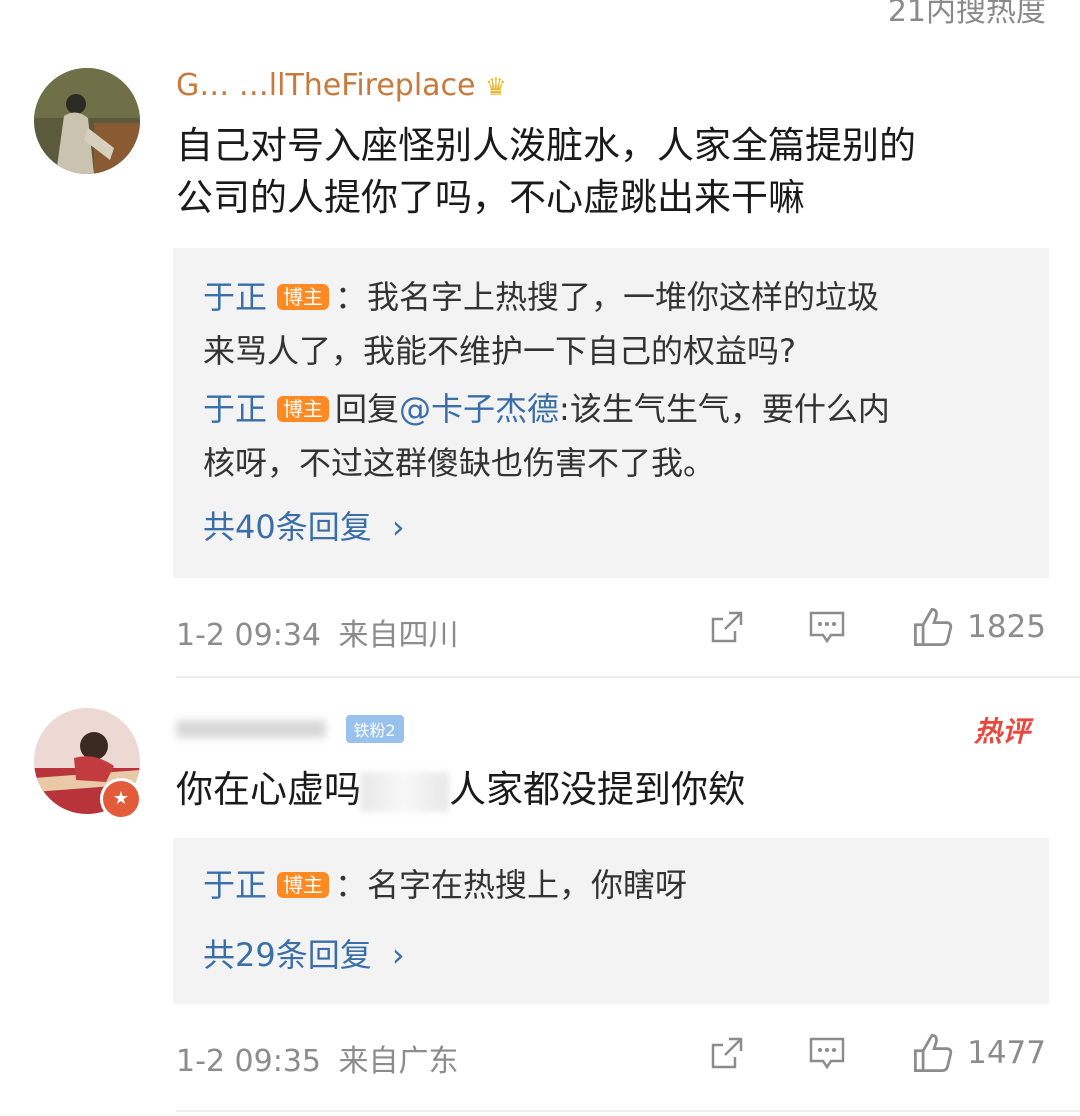  I want to click on comment-location: 来自广东, so click(398, 1061).